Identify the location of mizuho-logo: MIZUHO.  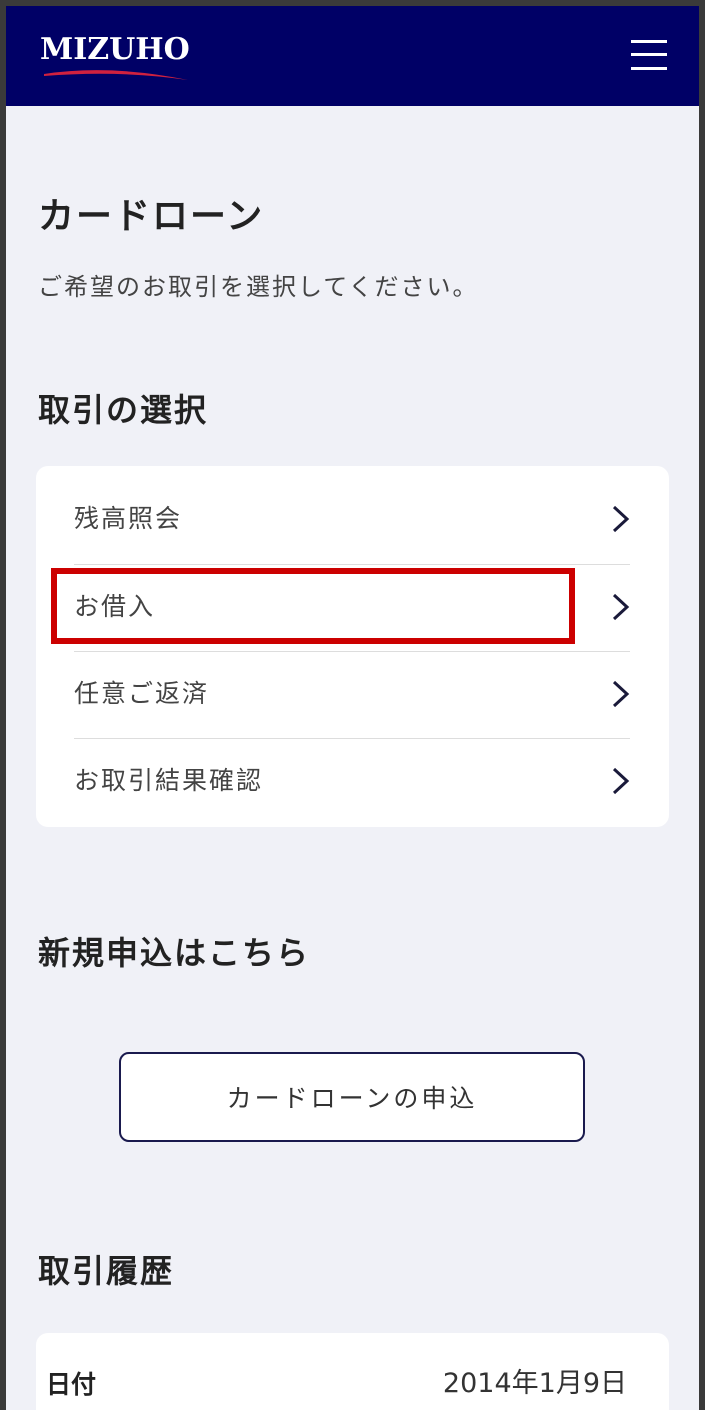
(115, 58).